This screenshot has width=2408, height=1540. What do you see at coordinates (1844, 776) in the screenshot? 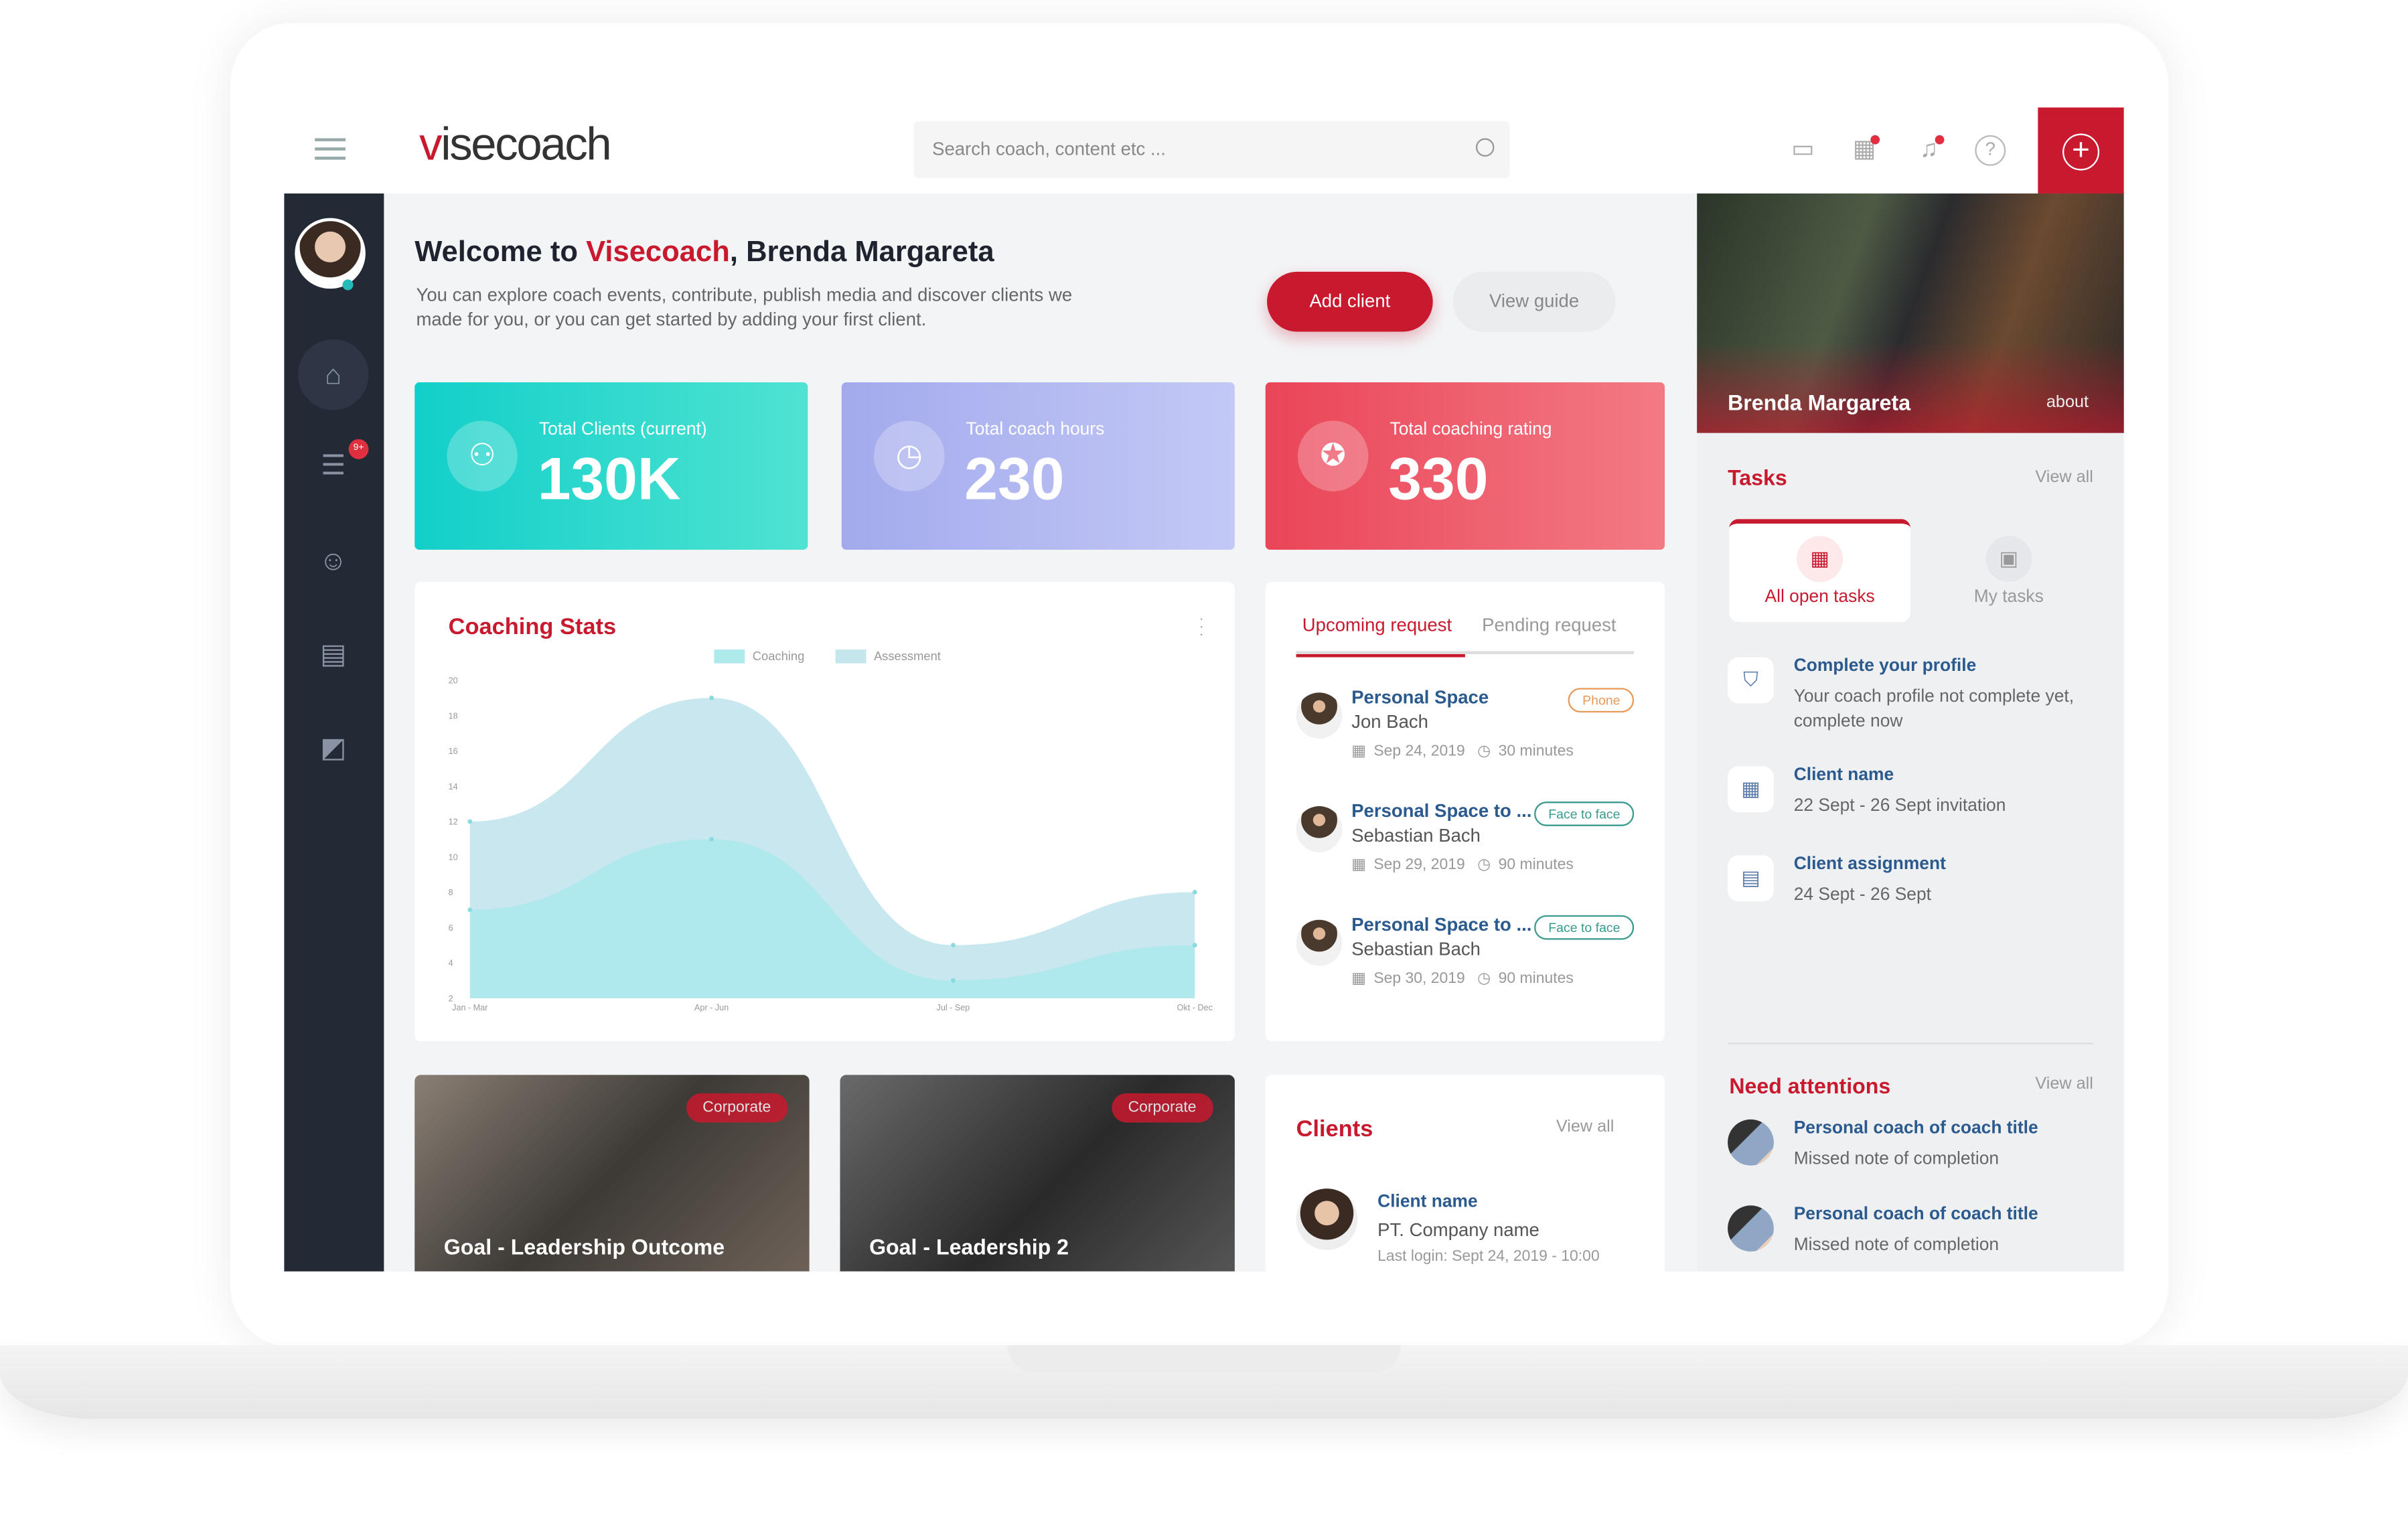
I see `task-title: Client name` at bounding box center [1844, 776].